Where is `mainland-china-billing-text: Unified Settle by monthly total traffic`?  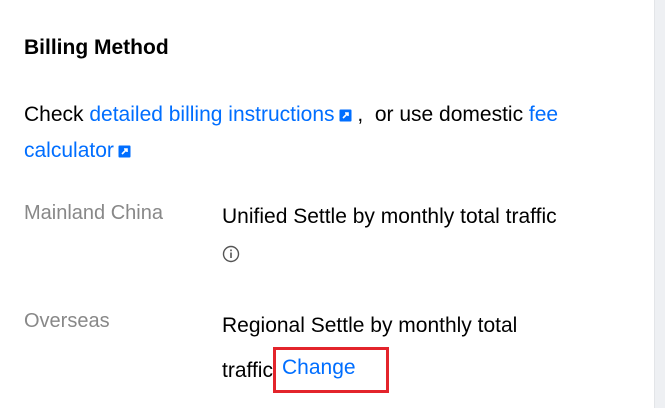 mainland-china-billing-text: Unified Settle by monthly total traffic is located at coordinates (389, 216).